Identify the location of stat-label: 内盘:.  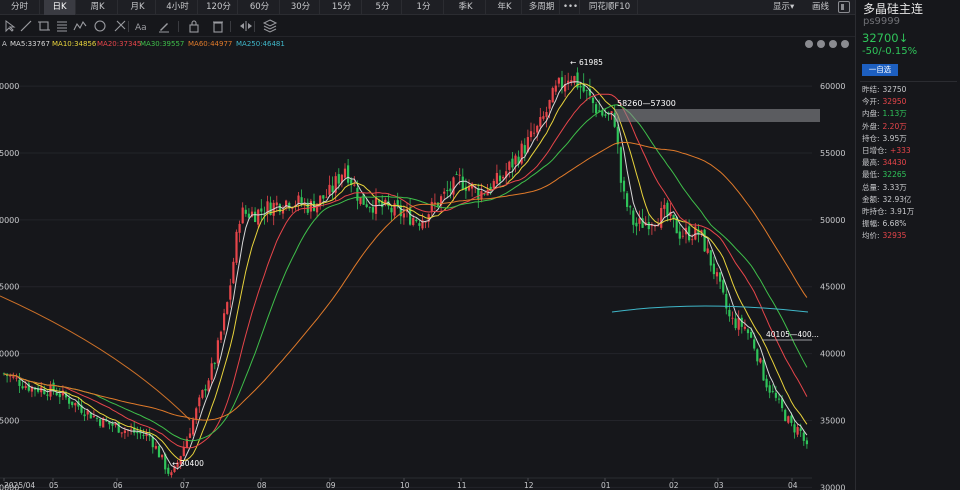
(871, 114).